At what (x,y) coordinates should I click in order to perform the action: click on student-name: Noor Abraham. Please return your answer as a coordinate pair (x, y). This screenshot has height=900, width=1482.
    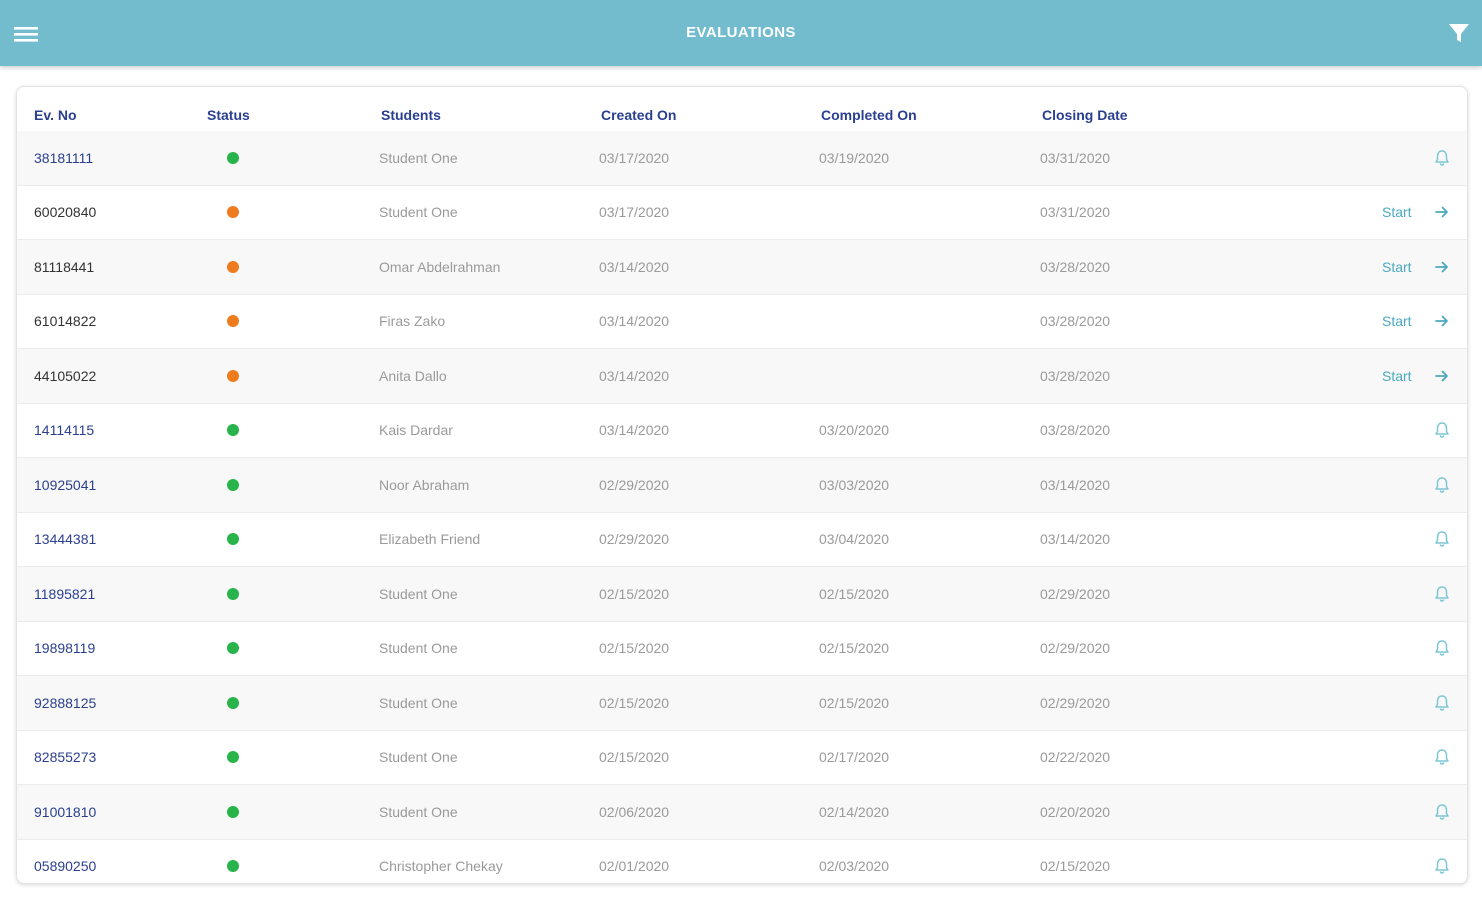
    Looking at the image, I should click on (424, 484).